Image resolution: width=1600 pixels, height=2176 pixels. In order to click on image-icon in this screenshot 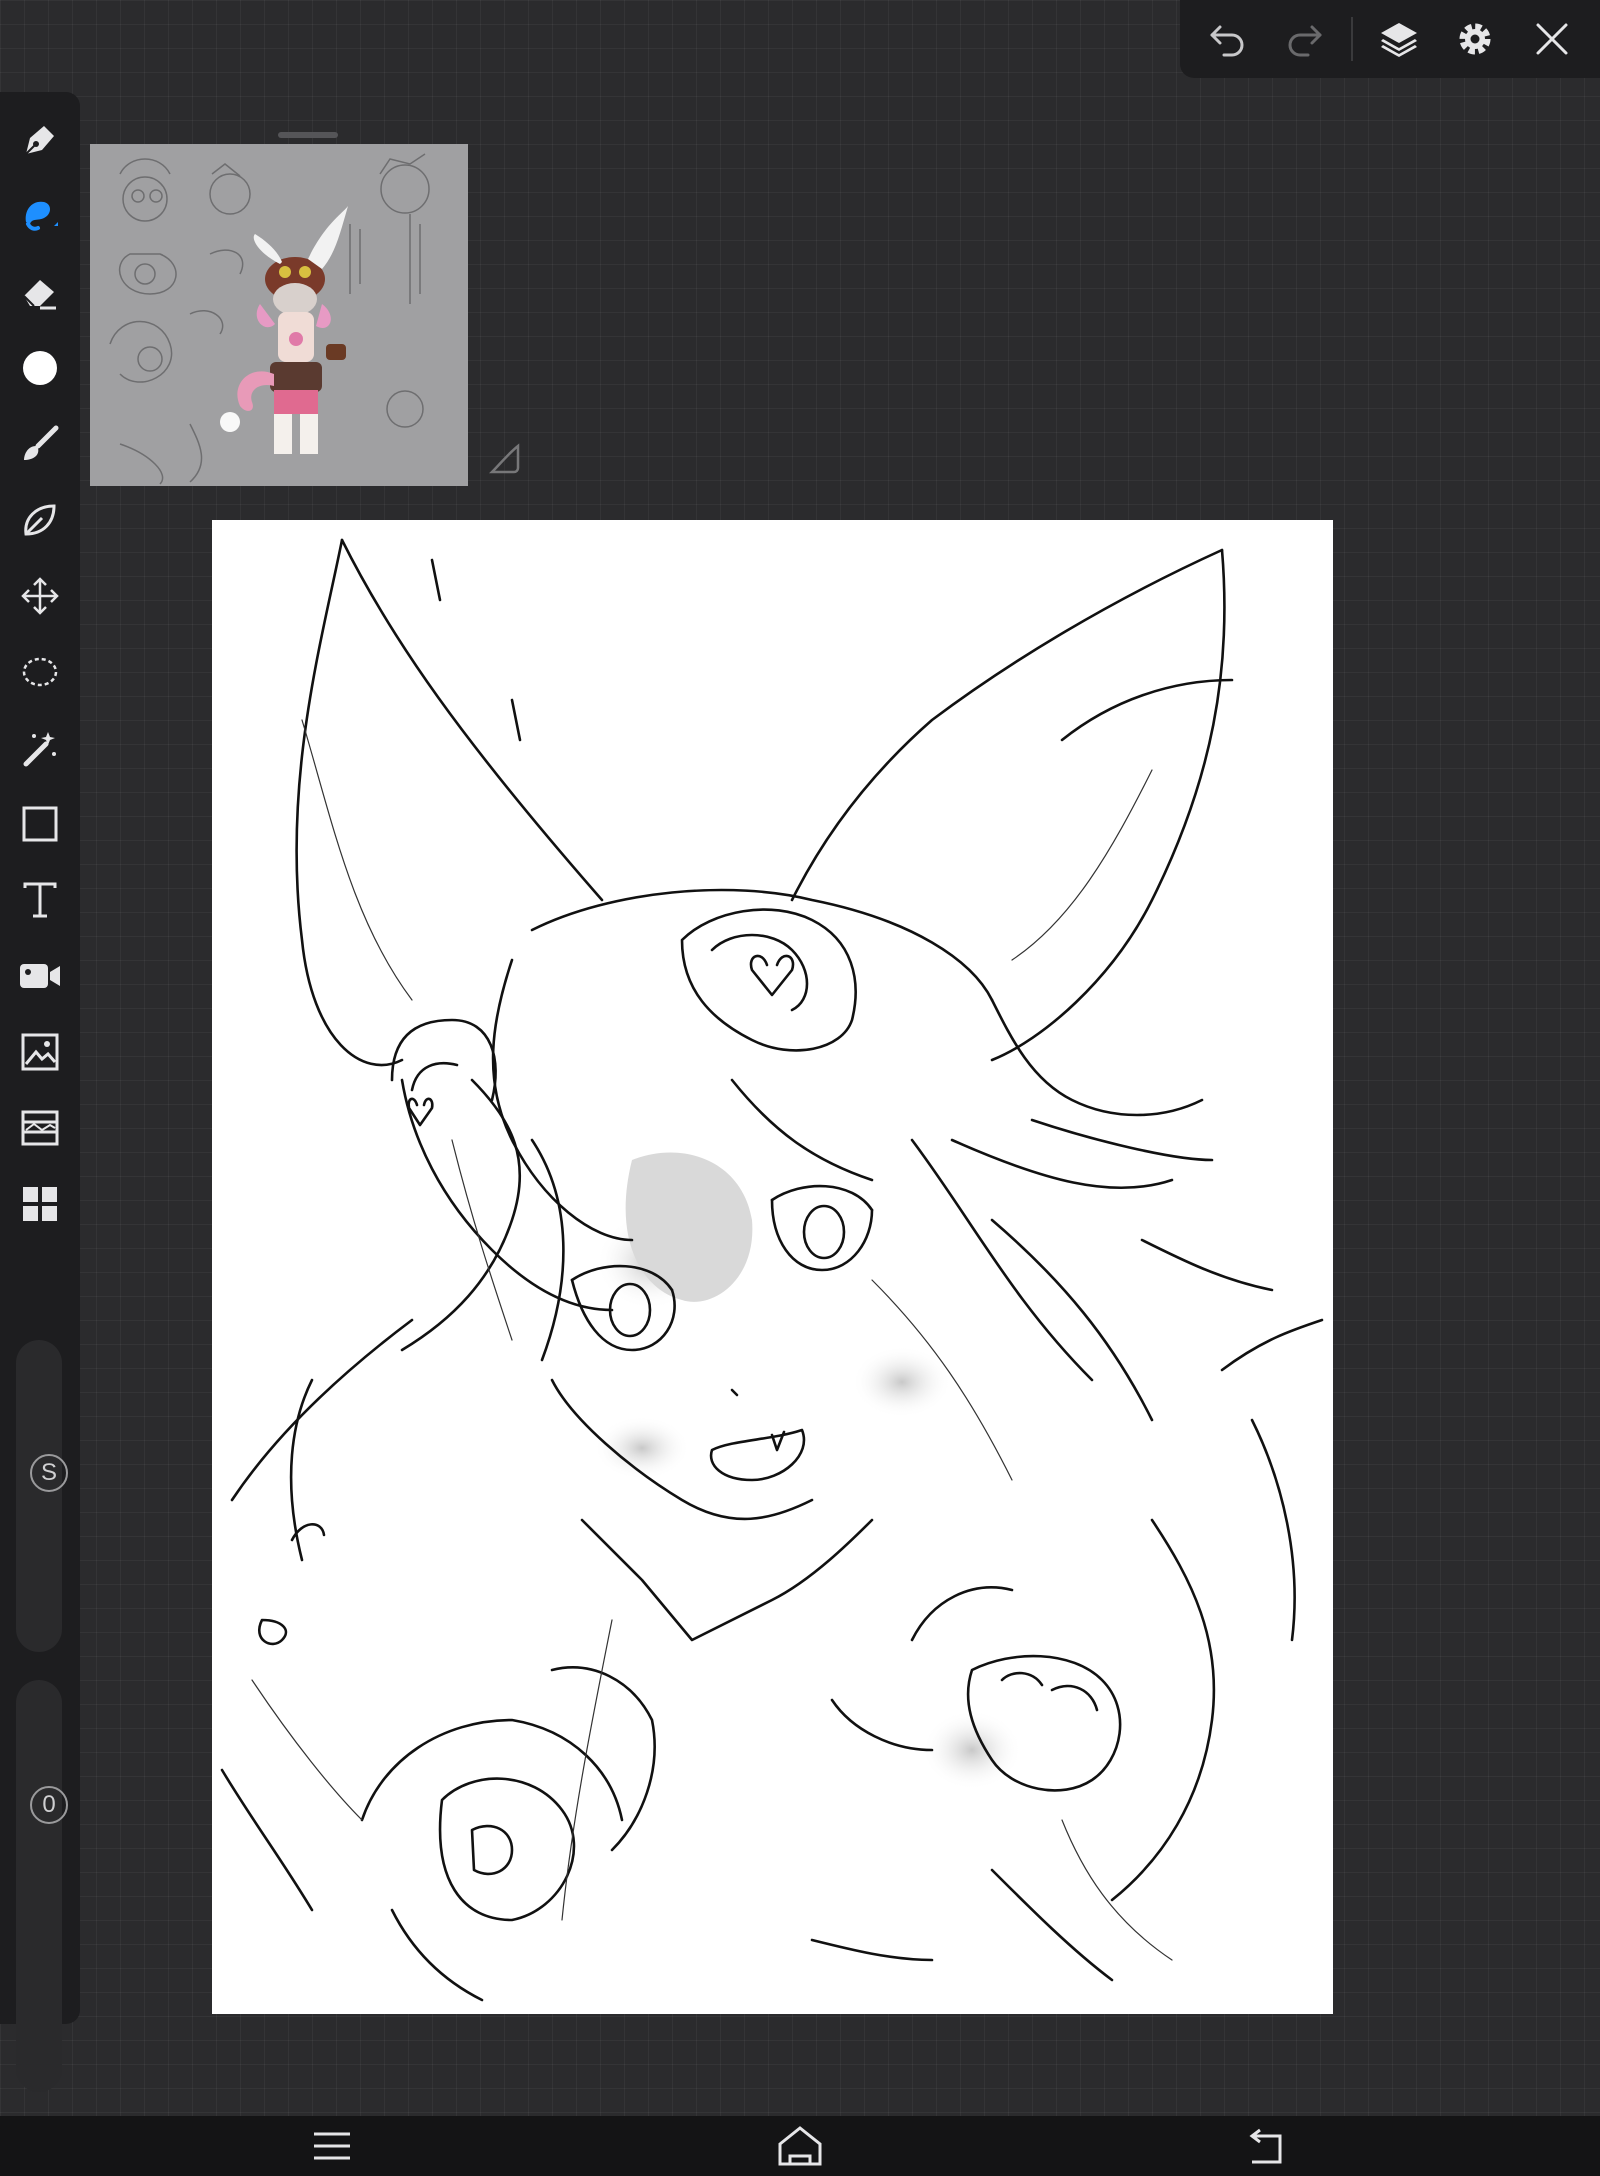, I will do `click(40, 1052)`.